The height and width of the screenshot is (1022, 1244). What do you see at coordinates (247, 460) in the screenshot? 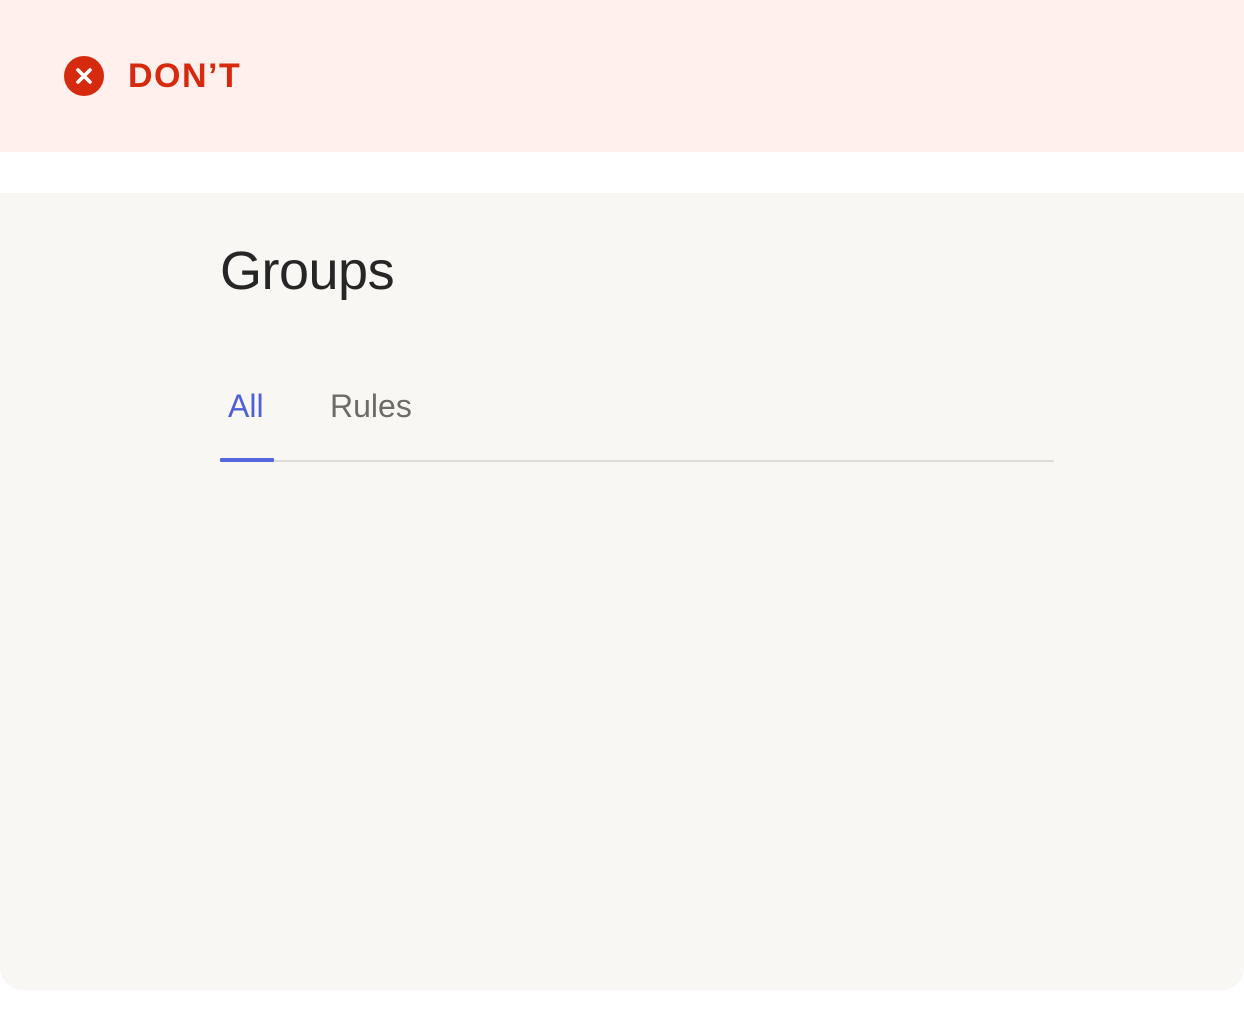
I see `selected-tab-indicator` at bounding box center [247, 460].